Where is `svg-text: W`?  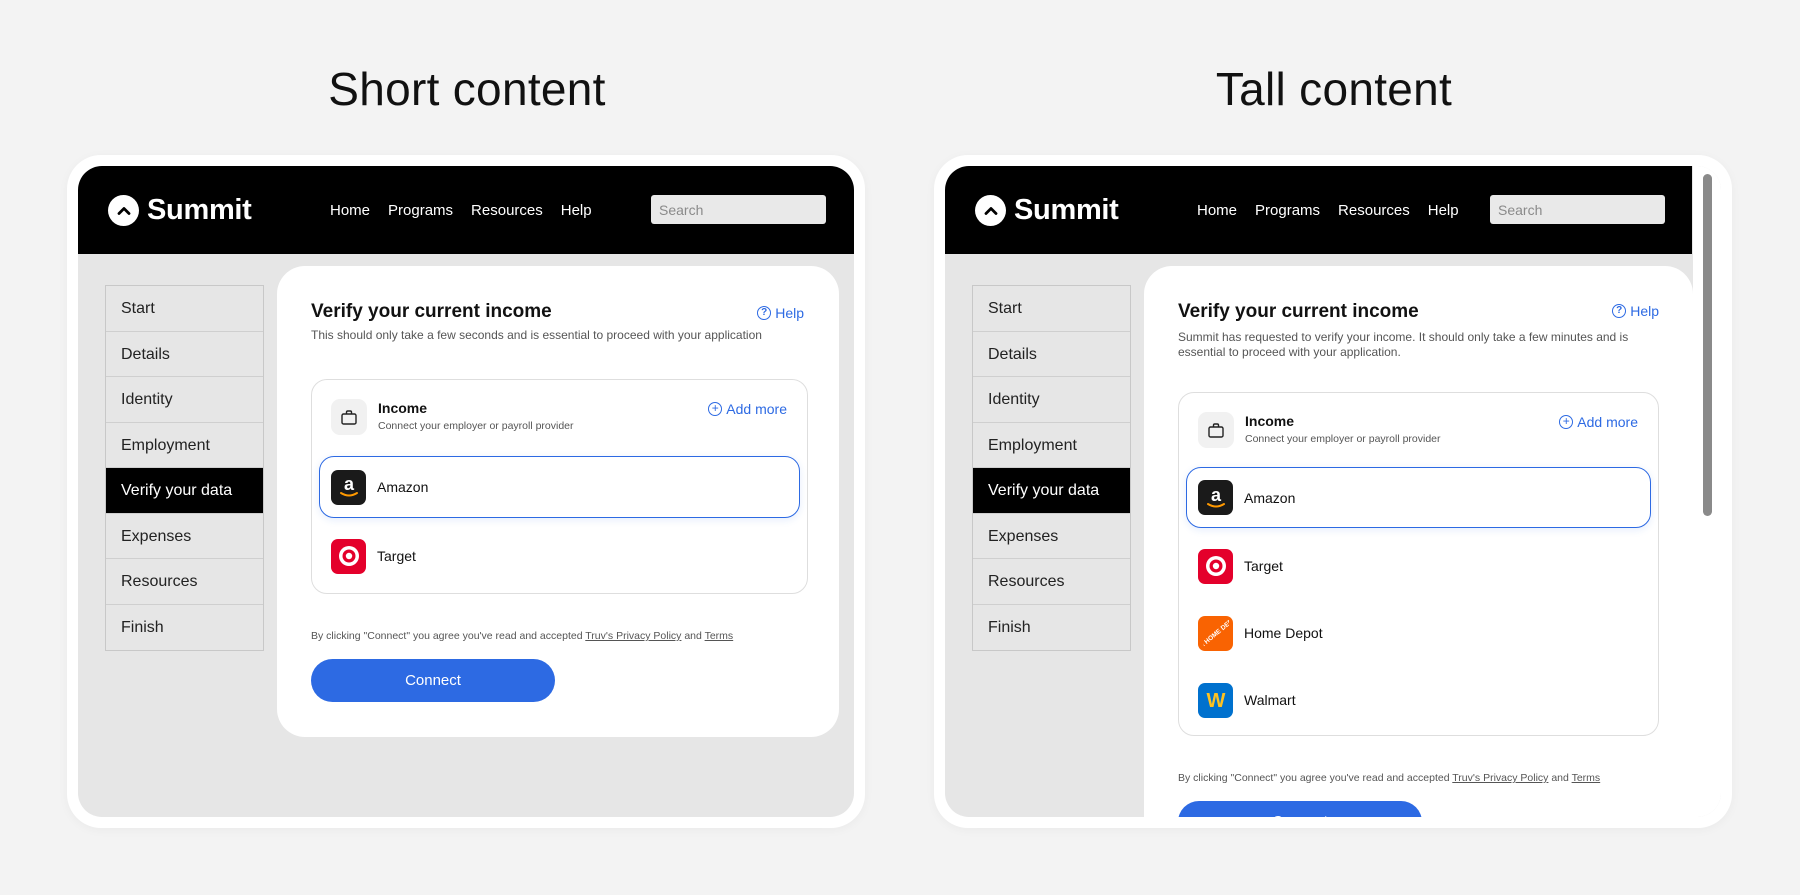
svg-text: W is located at coordinates (1215, 701).